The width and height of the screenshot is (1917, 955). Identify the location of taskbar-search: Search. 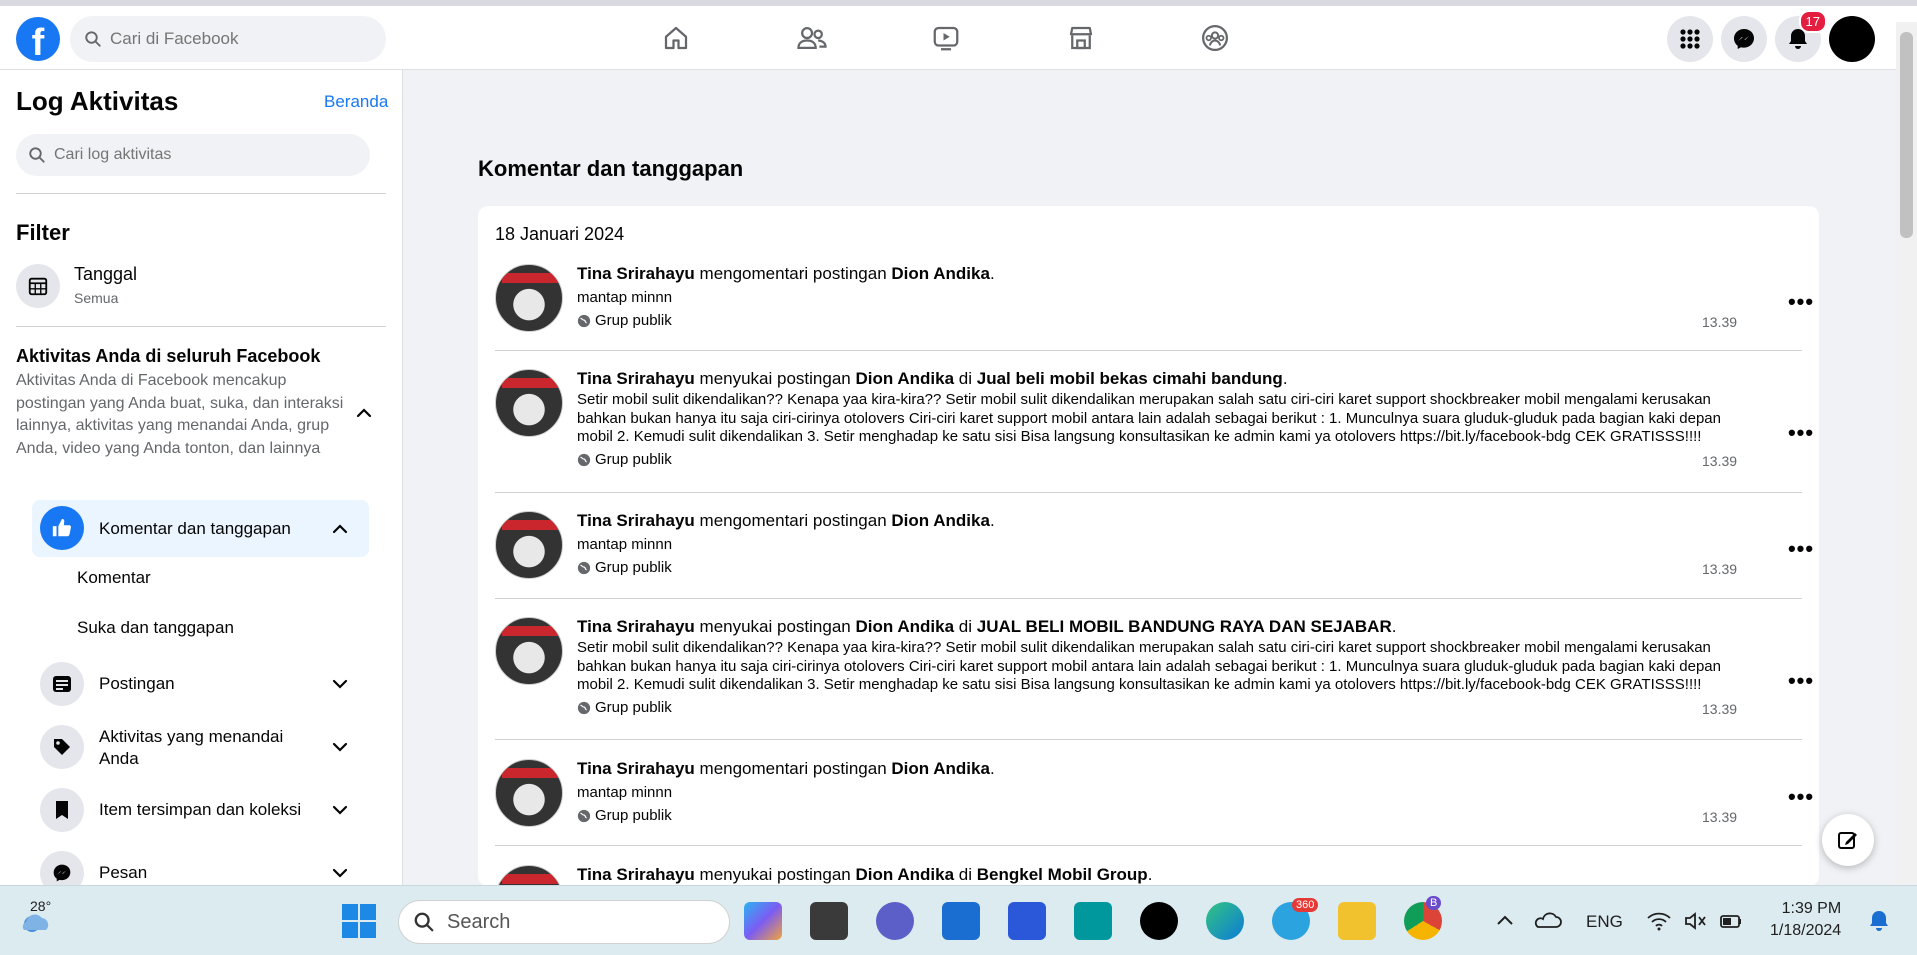
(564, 922).